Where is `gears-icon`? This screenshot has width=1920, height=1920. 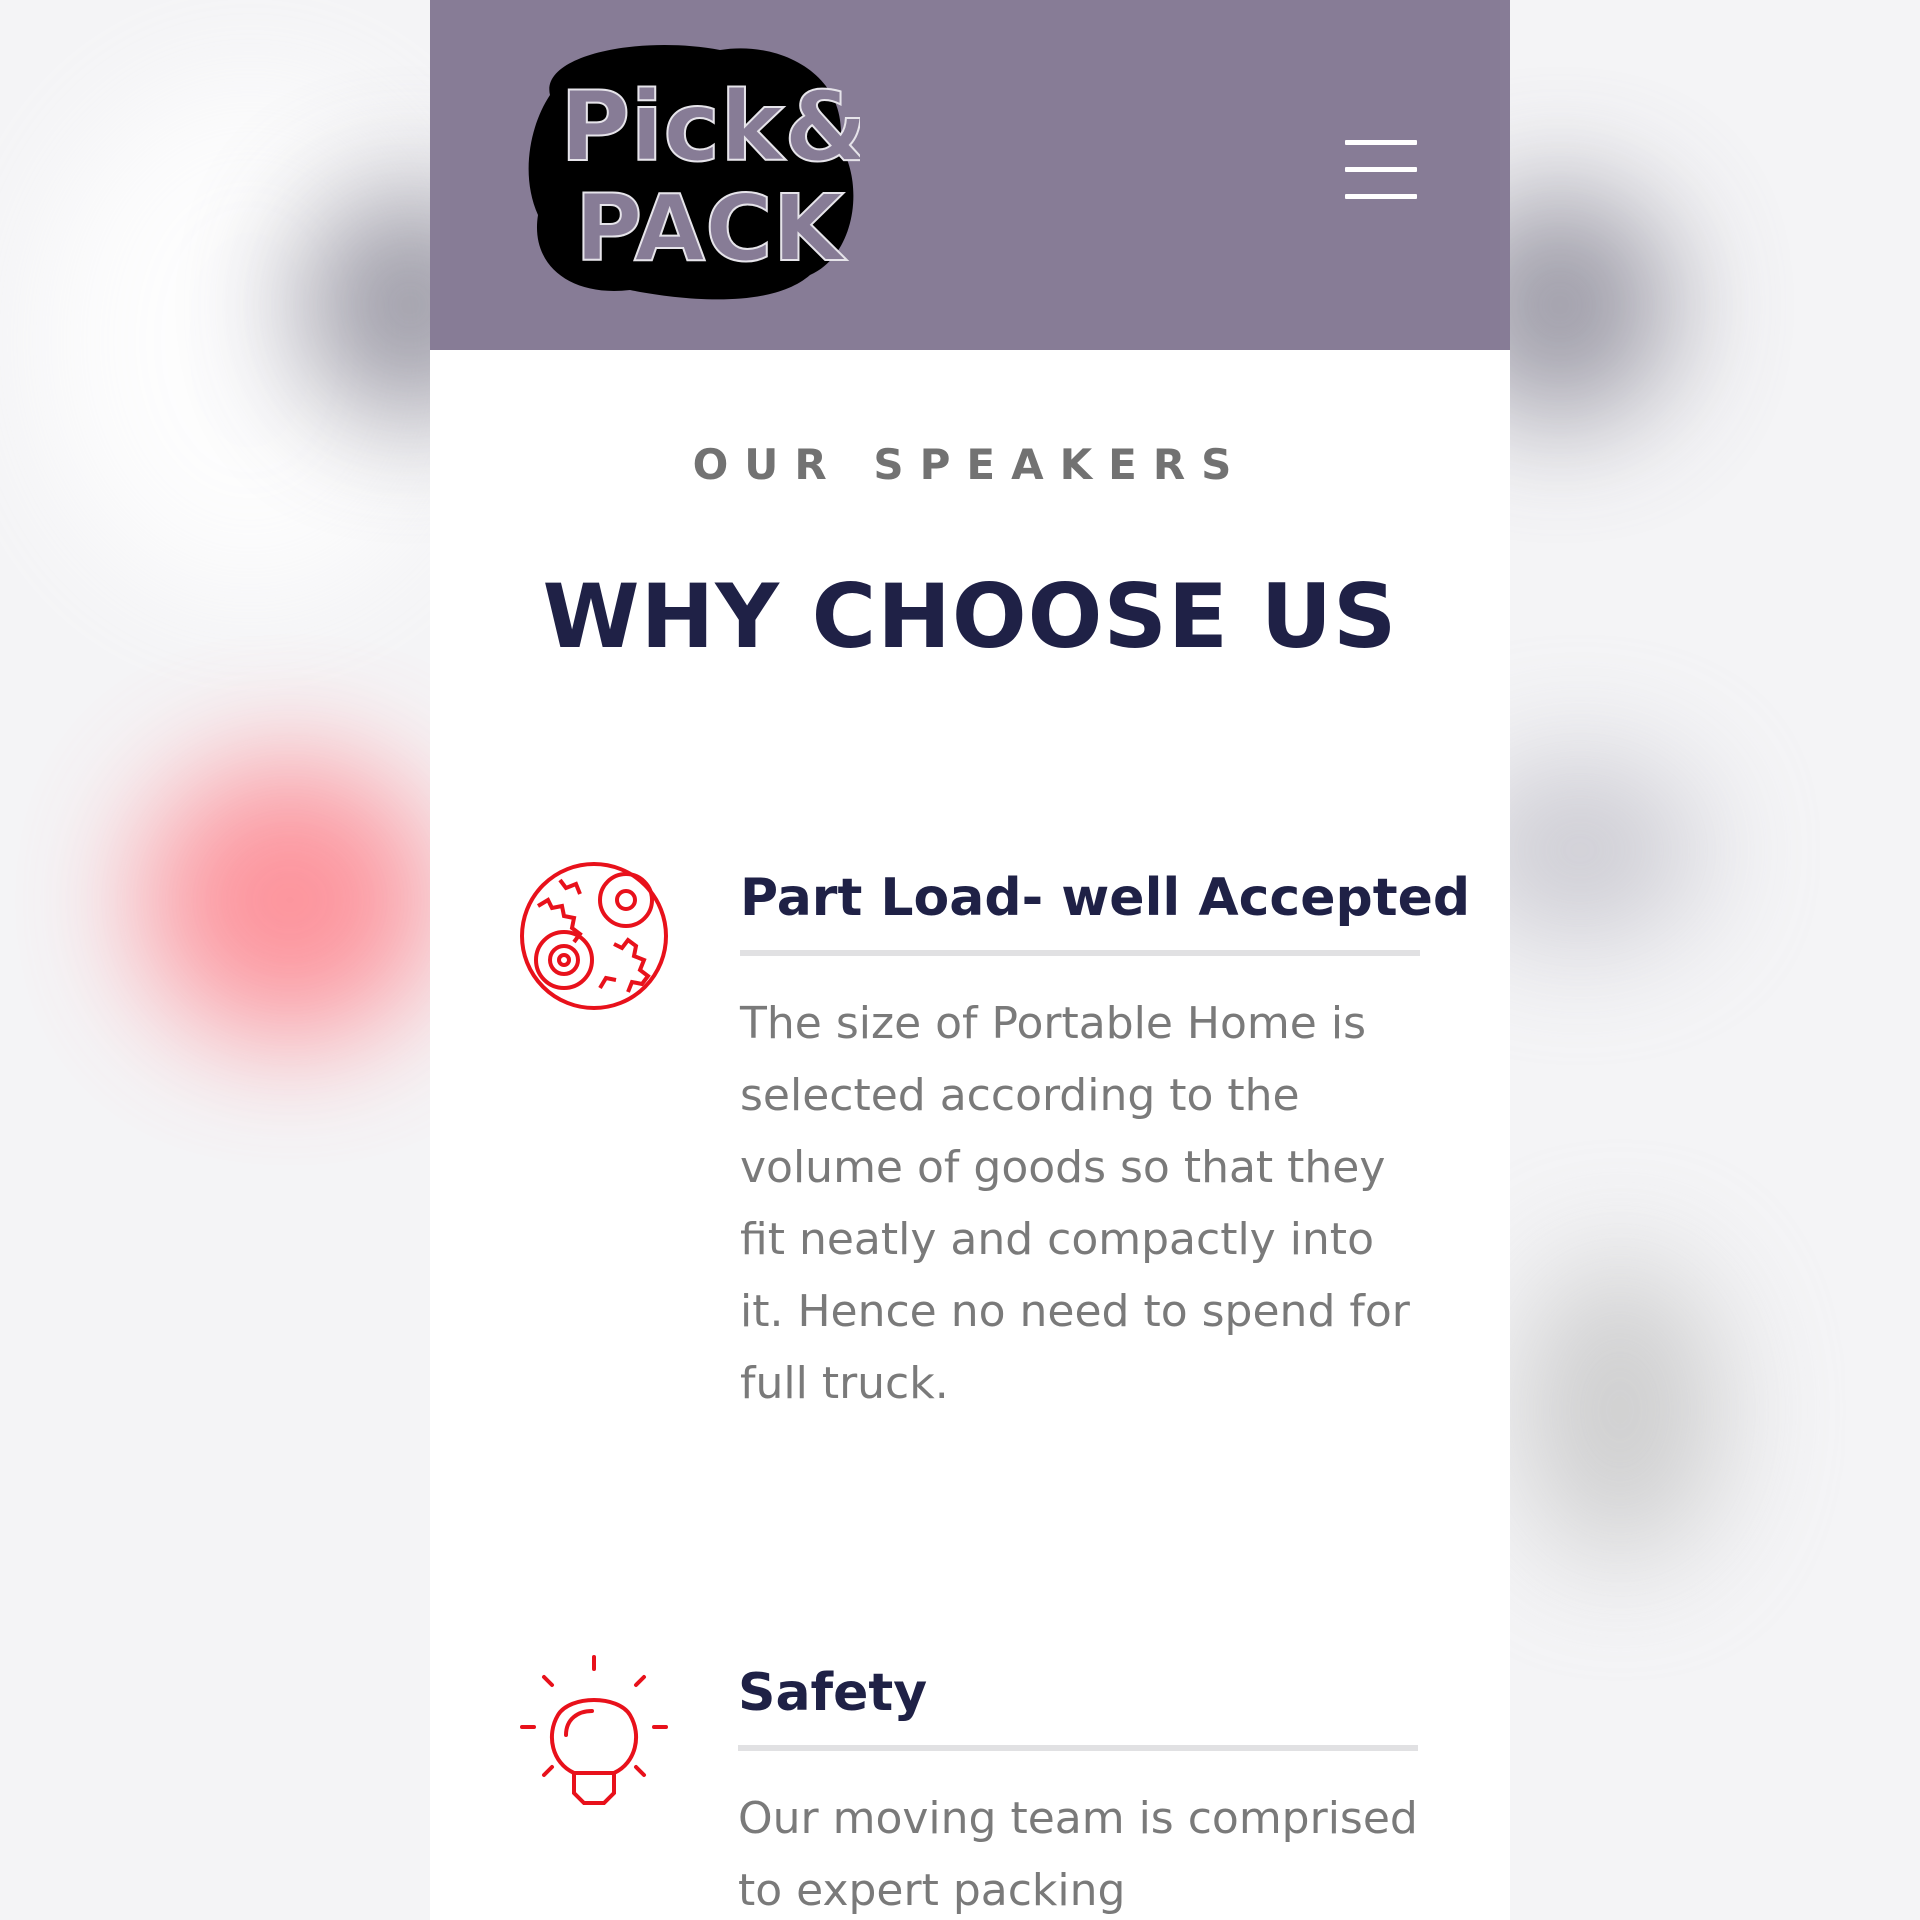 gears-icon is located at coordinates (594, 936).